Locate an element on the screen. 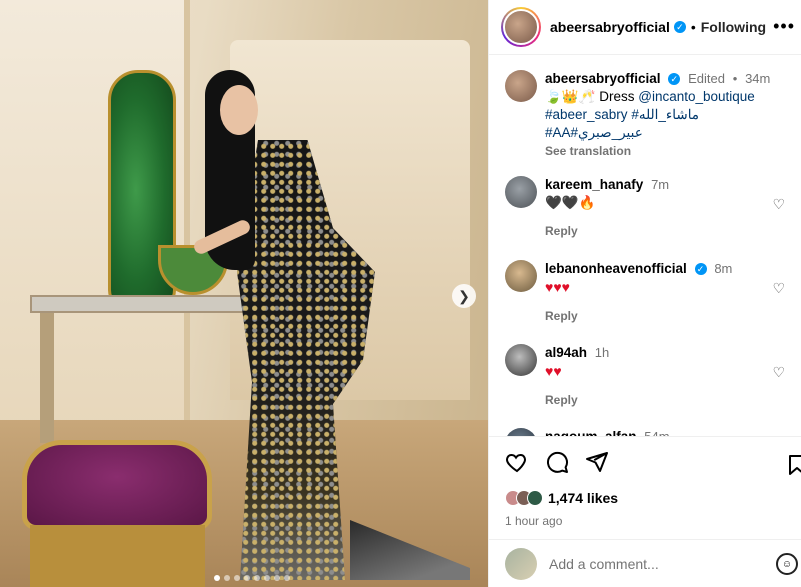 The image size is (801, 587). add-comment-bar: ☺ is located at coordinates (645, 563).